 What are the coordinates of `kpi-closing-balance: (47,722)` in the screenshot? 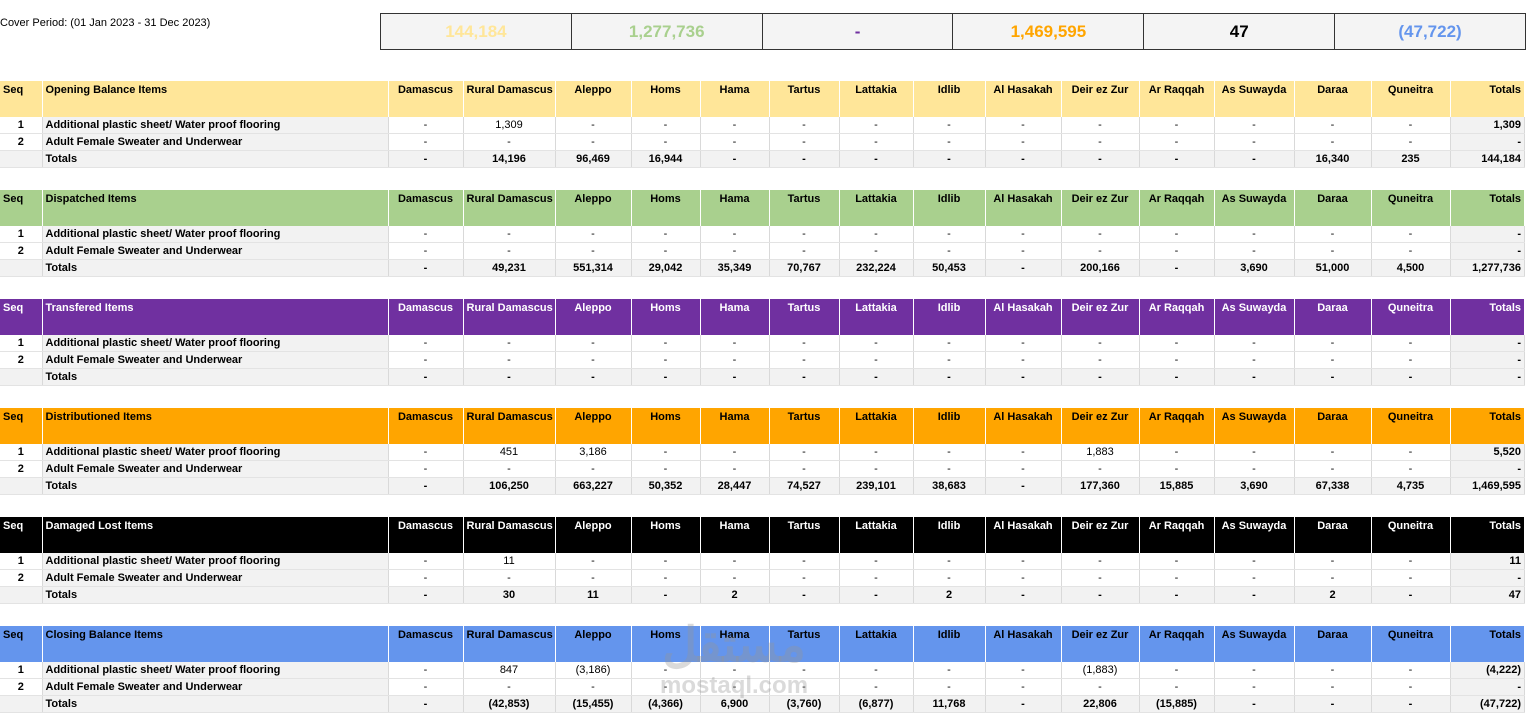 It's located at (1430, 31).